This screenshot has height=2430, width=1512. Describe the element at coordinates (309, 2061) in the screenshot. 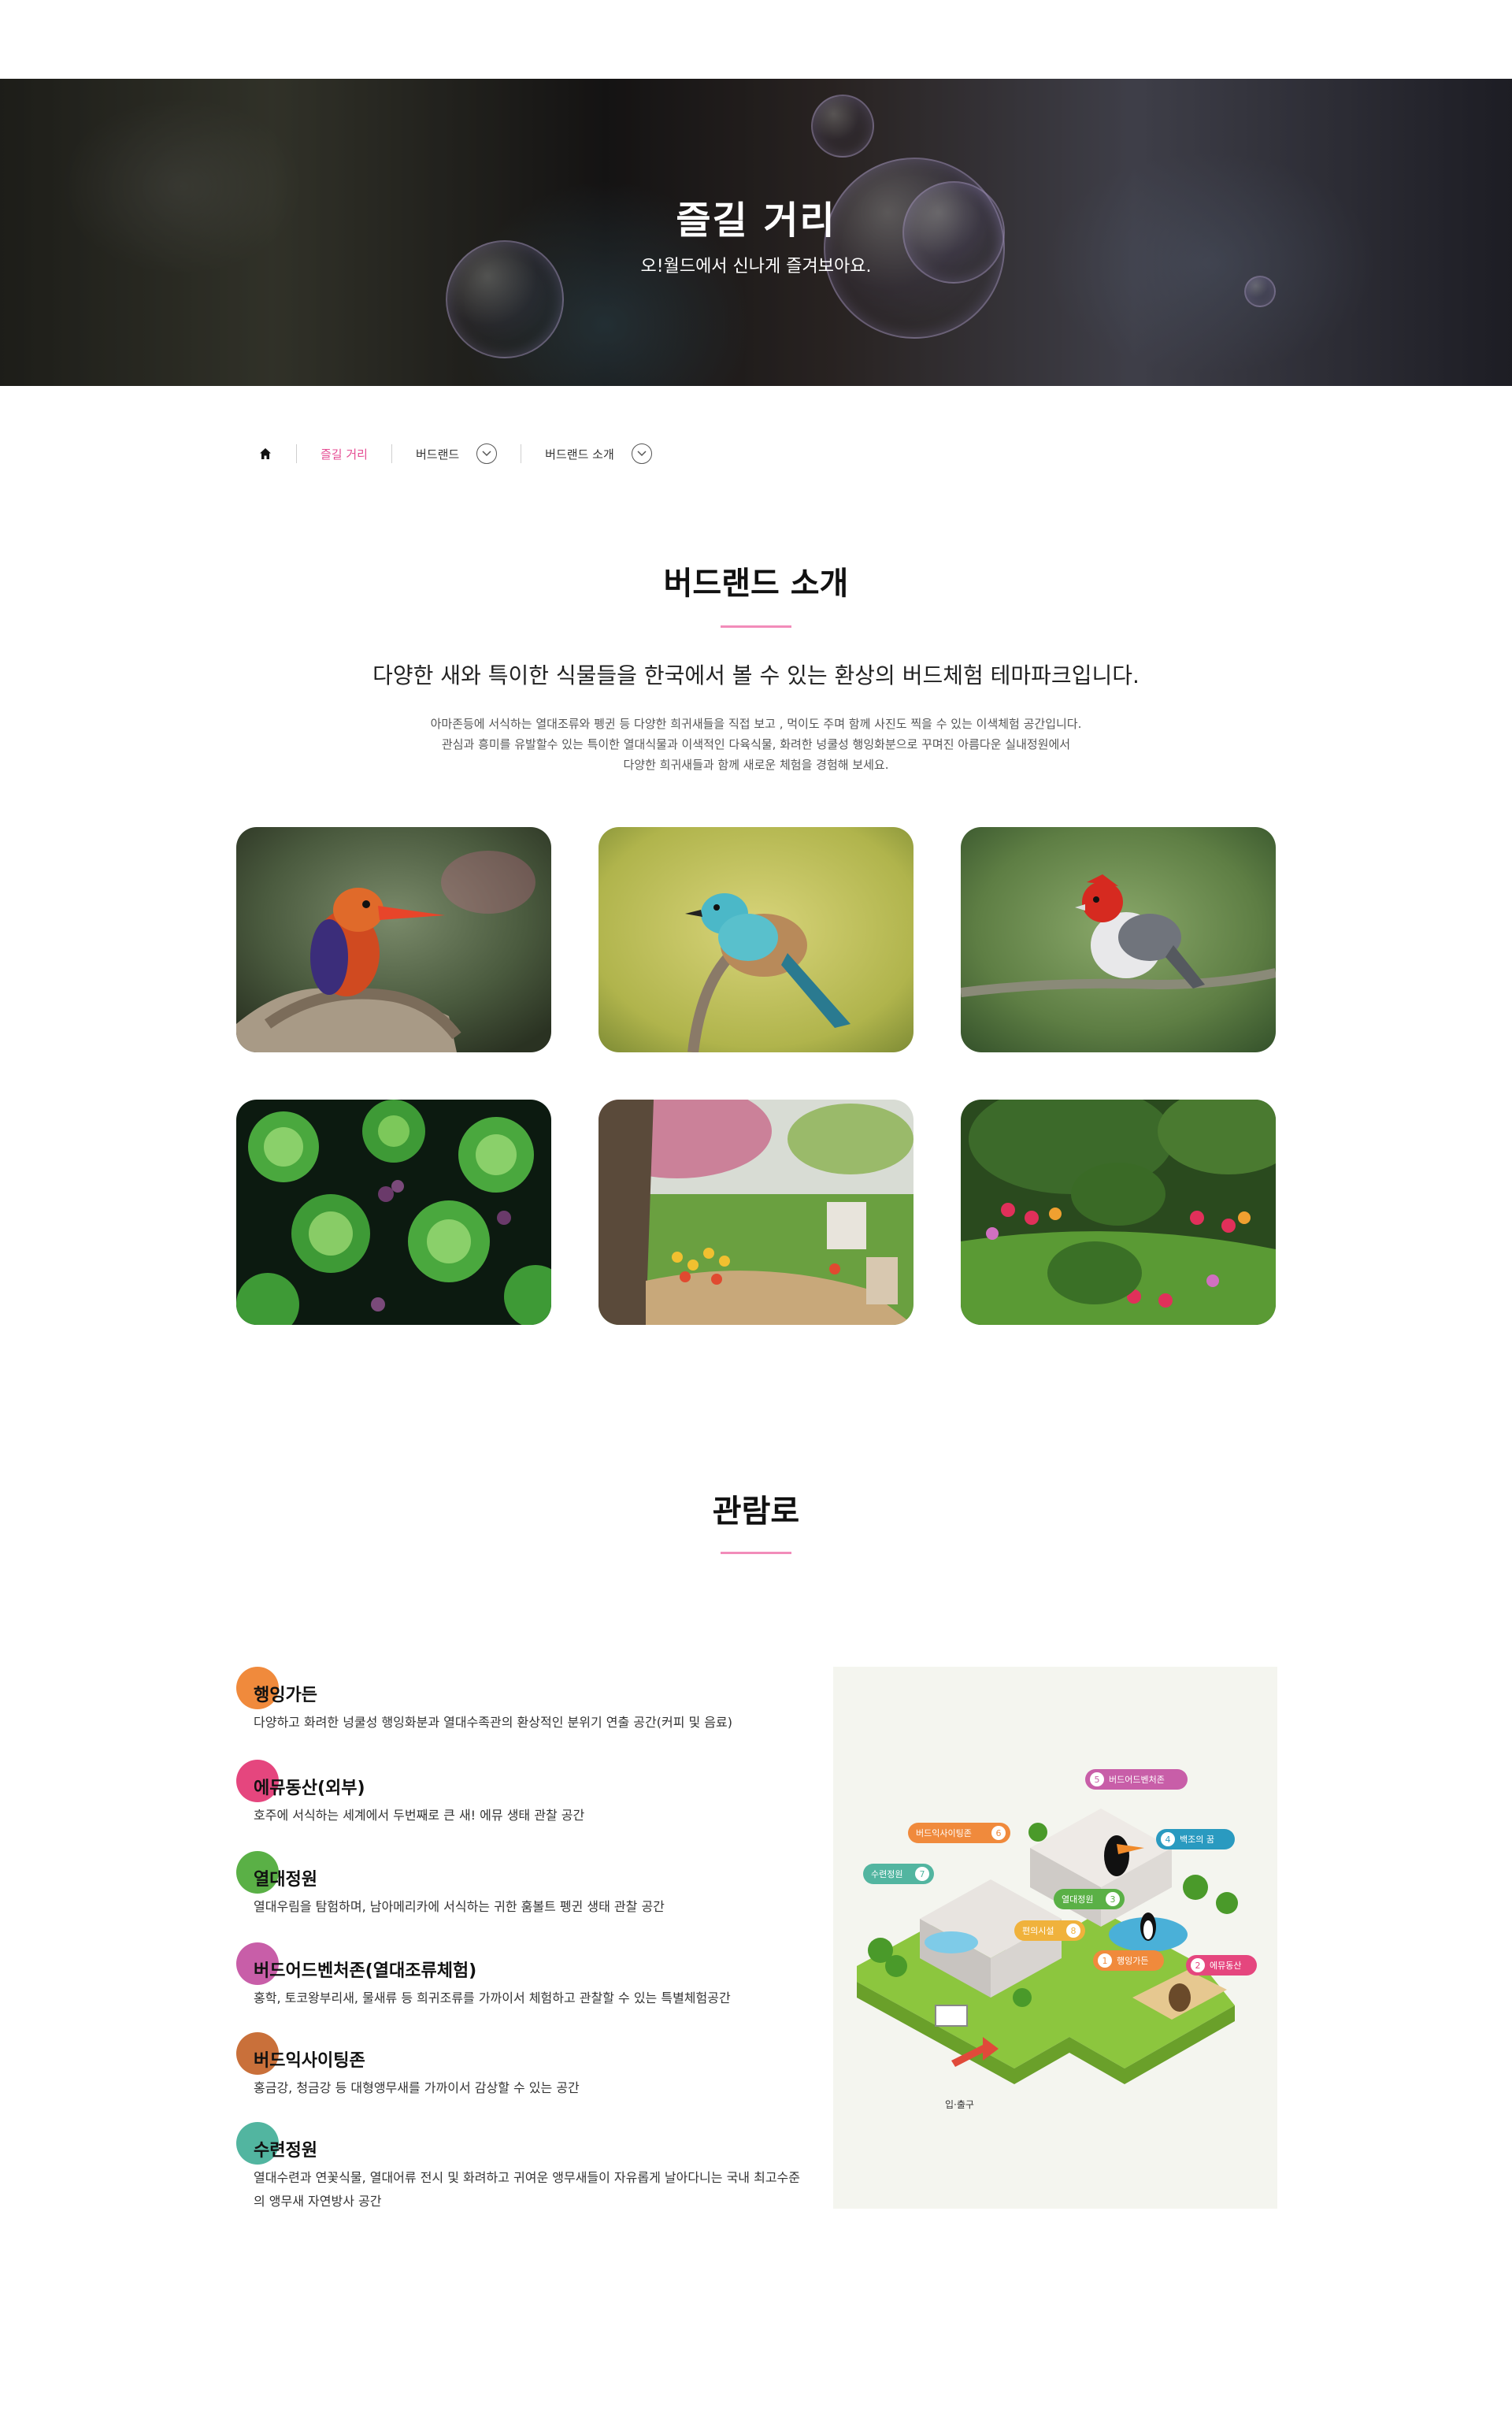

I see `route-name: 버드익사이팅존` at that location.